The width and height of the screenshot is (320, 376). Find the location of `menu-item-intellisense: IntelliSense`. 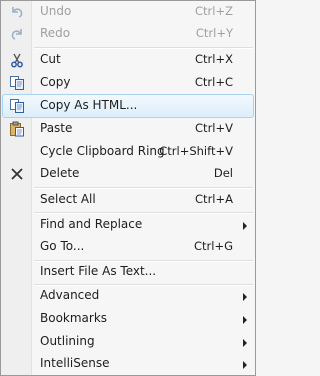

menu-item-intellisense: IntelliSense is located at coordinates (128, 364).